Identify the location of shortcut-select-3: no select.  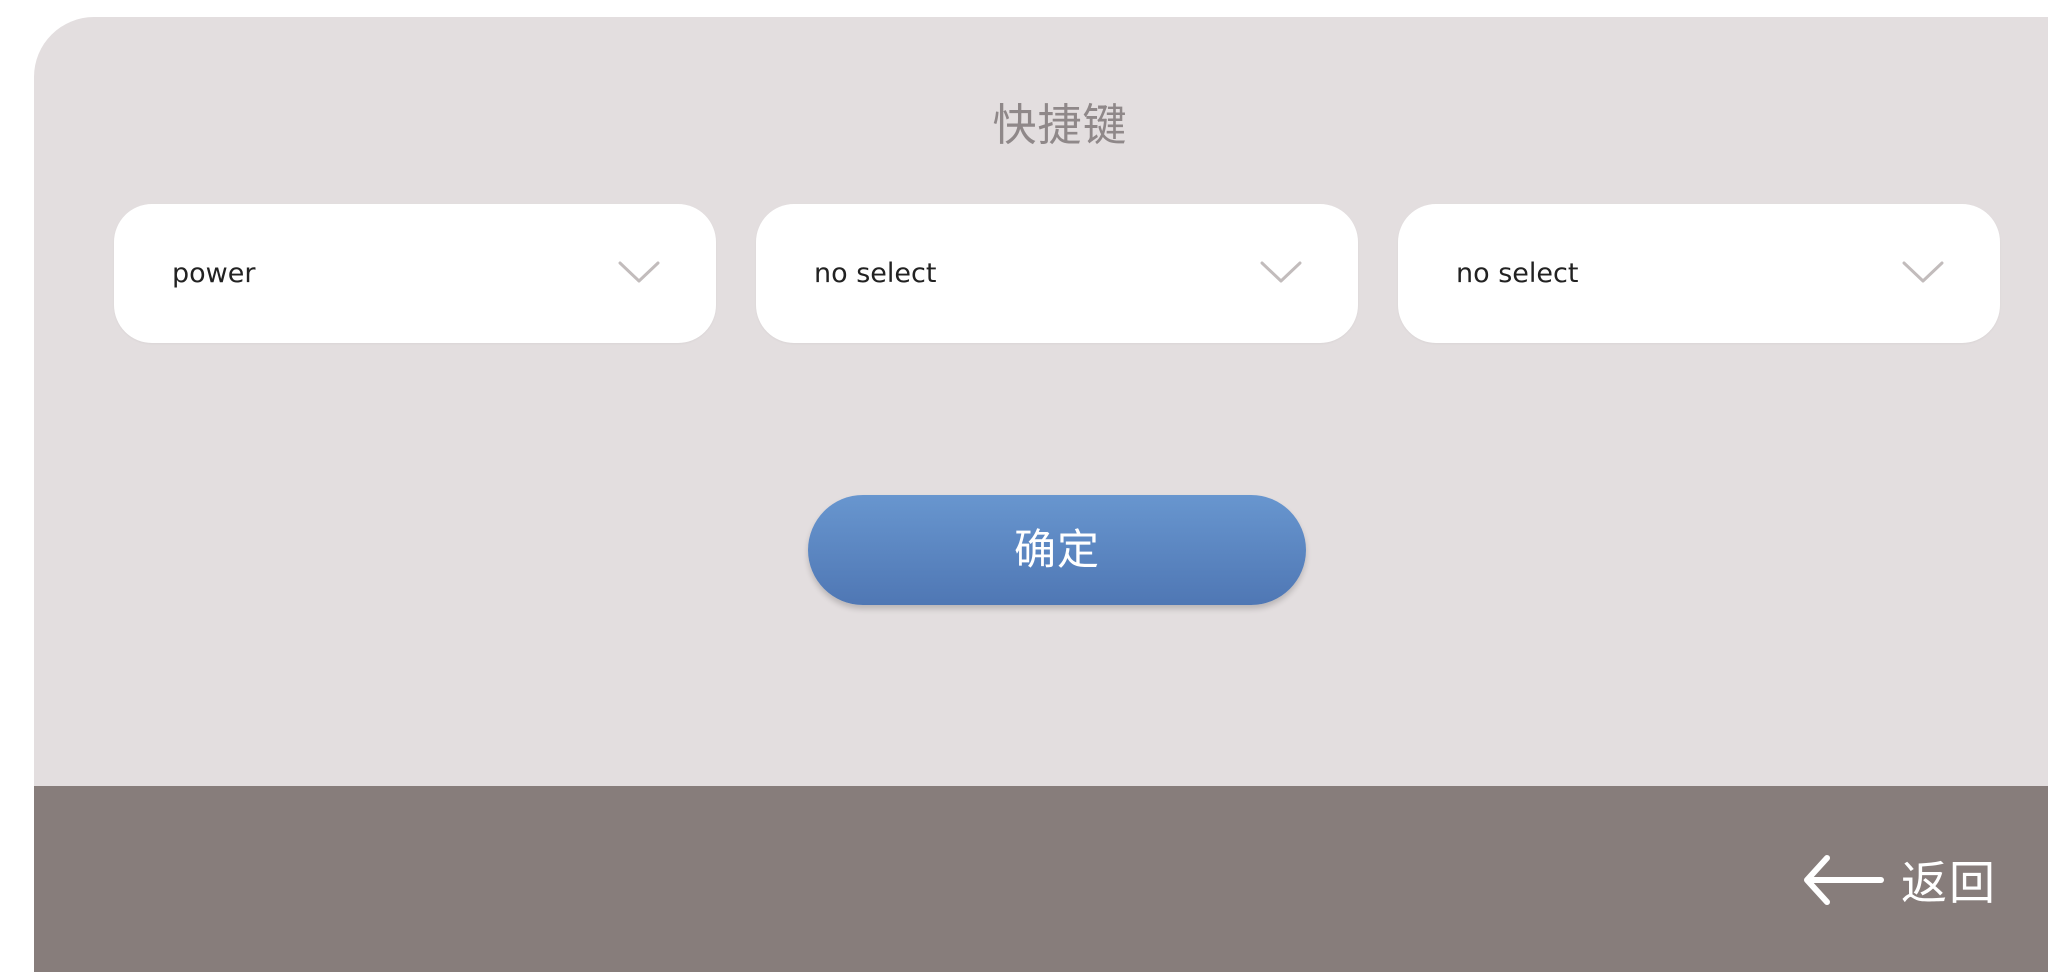
(1699, 273).